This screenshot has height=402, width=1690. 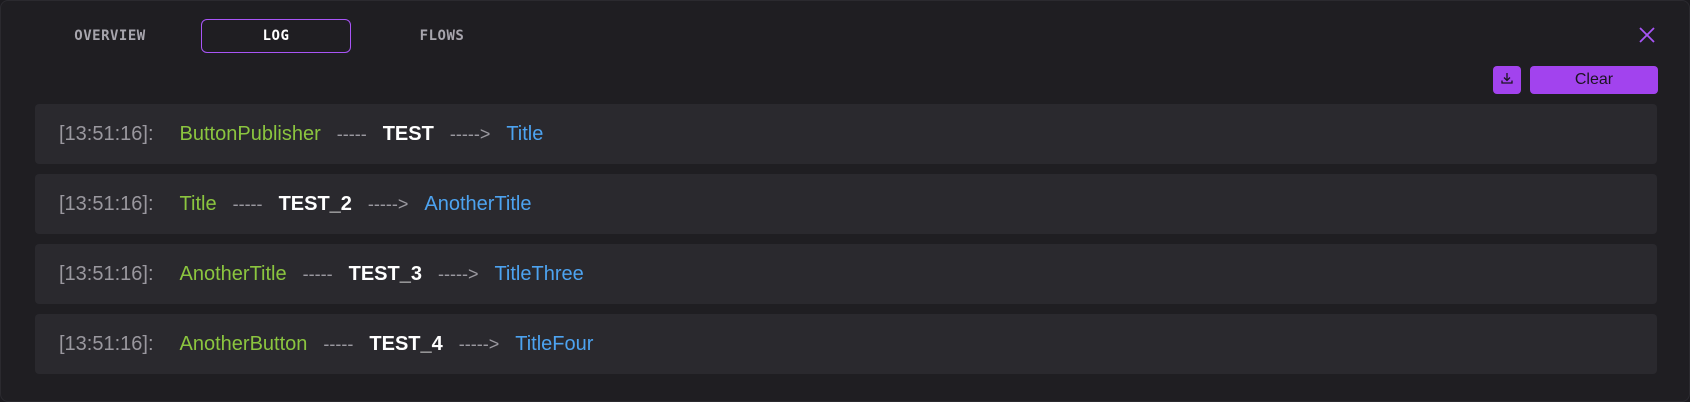 What do you see at coordinates (315, 203) in the screenshot?
I see `log-event: TEST_2` at bounding box center [315, 203].